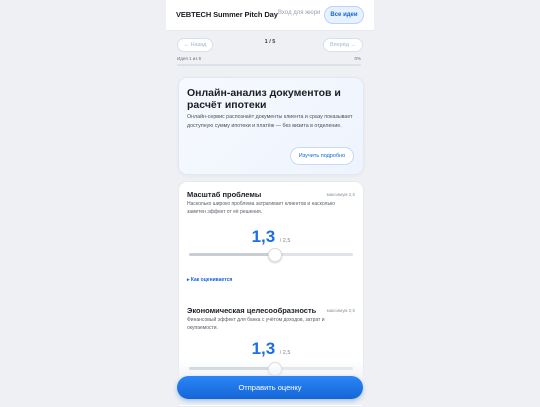  I want to click on submit-score-button: Отправить оценку, so click(270, 387).